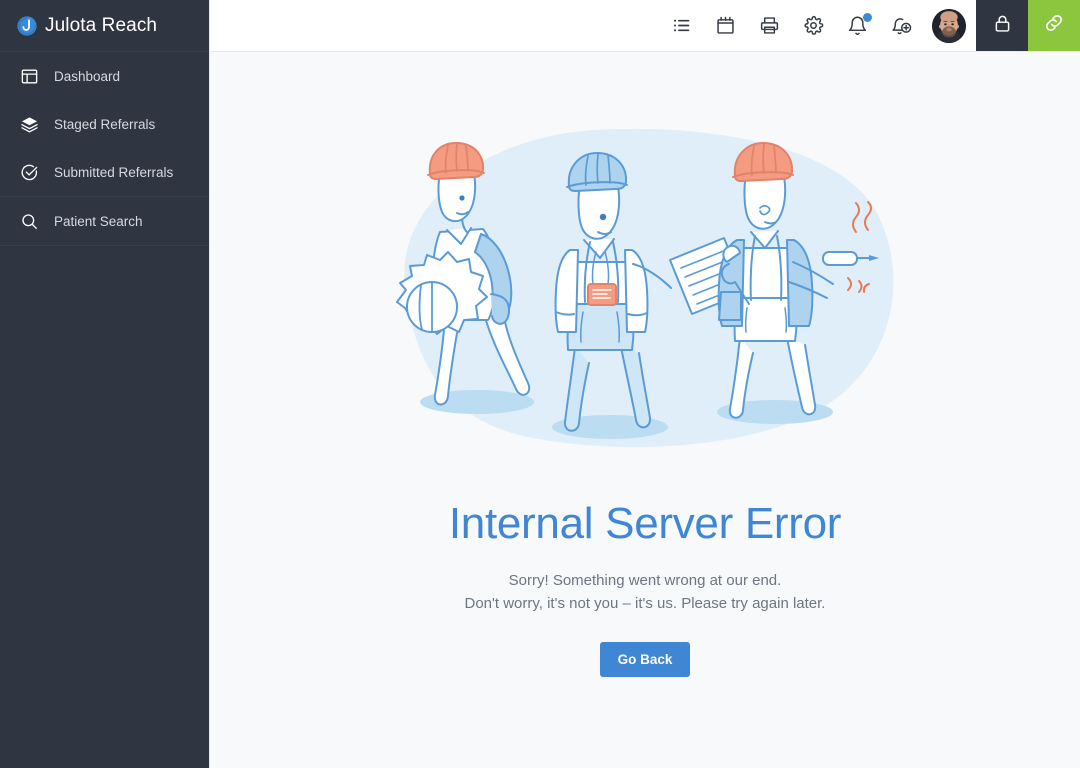  What do you see at coordinates (867, 17) in the screenshot?
I see `notification-badge` at bounding box center [867, 17].